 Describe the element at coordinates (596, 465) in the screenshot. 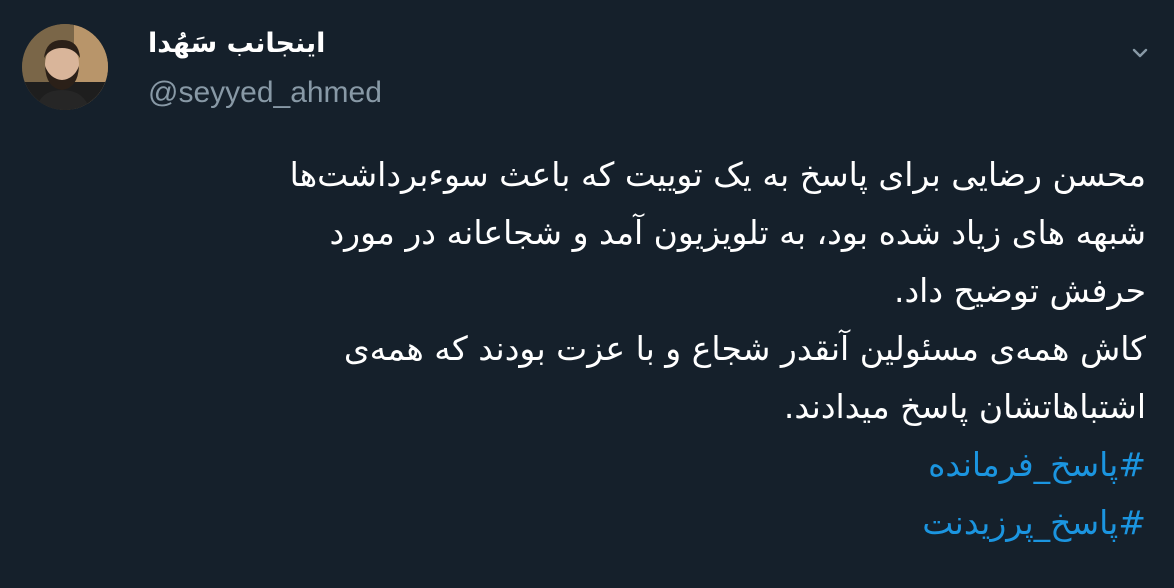

I see `hashtag-link: #پاسخ_فرمانده` at that location.